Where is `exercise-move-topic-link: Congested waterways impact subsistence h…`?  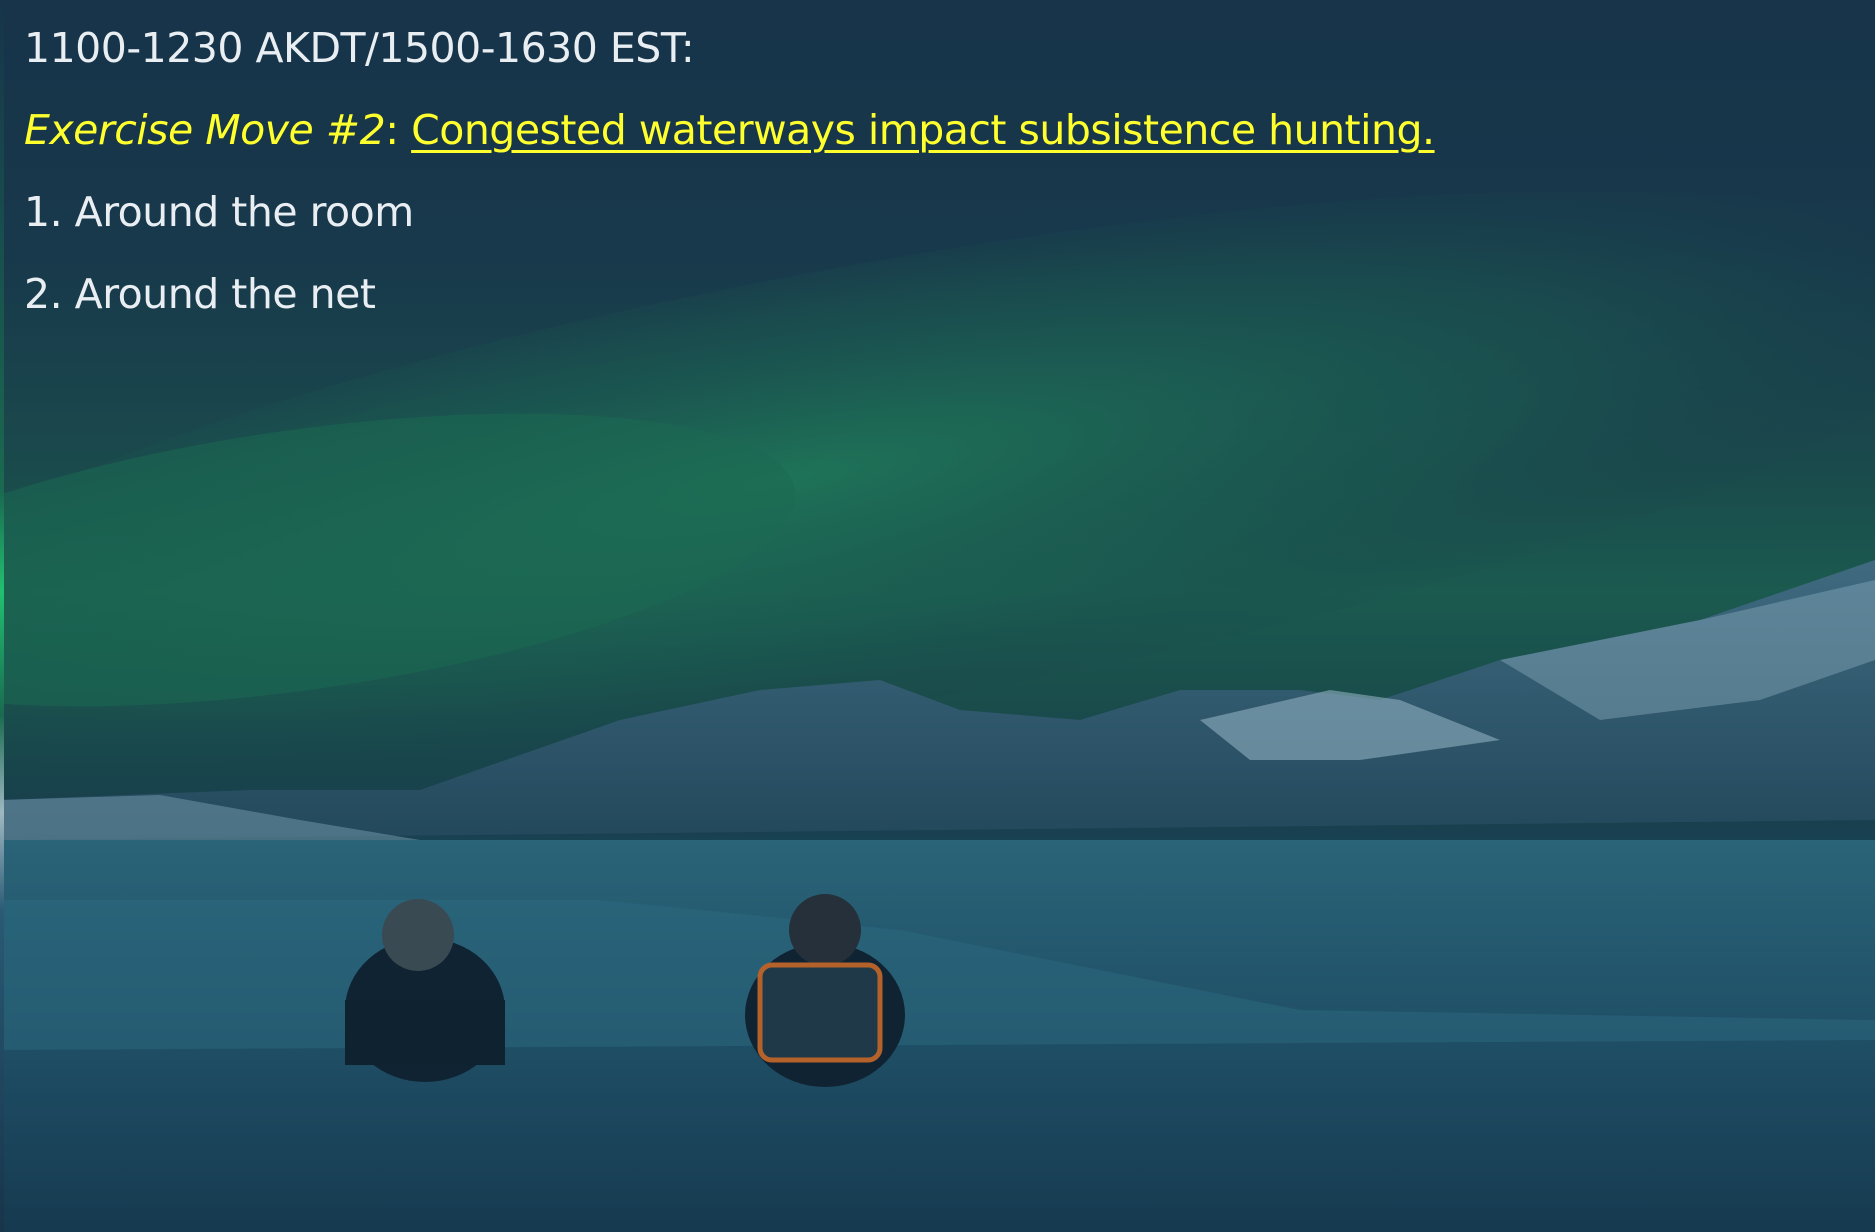 exercise-move-topic-link: Congested waterways impact subsistence h… is located at coordinates (923, 130).